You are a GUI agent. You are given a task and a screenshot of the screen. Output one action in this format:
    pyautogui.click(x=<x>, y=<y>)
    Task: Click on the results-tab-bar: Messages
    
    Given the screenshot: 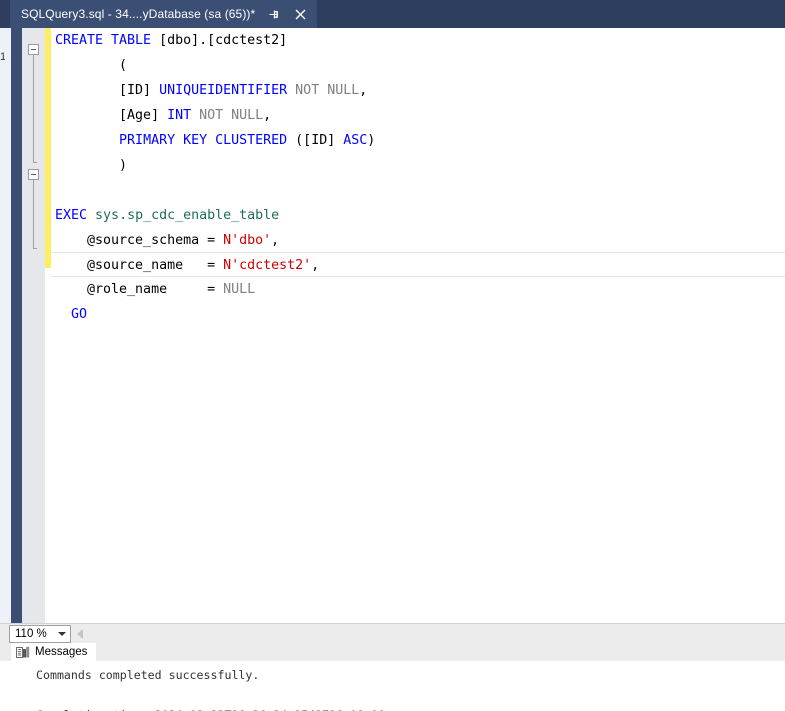 What is the action you would take?
    pyautogui.click(x=392, y=652)
    